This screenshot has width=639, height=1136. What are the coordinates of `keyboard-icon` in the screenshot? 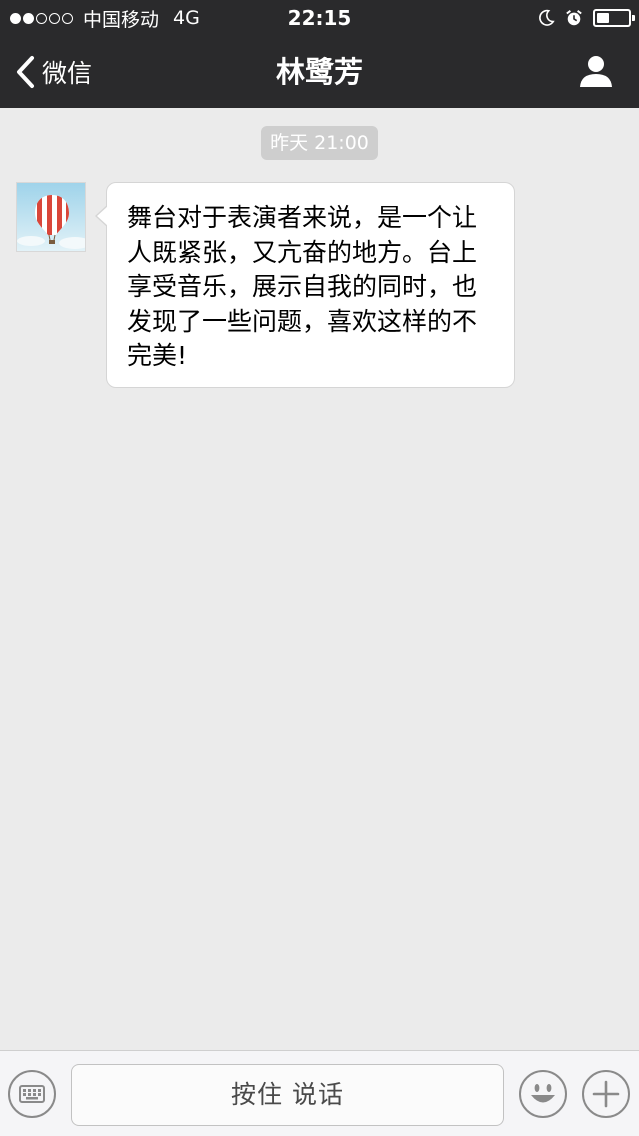 It's located at (32, 1094).